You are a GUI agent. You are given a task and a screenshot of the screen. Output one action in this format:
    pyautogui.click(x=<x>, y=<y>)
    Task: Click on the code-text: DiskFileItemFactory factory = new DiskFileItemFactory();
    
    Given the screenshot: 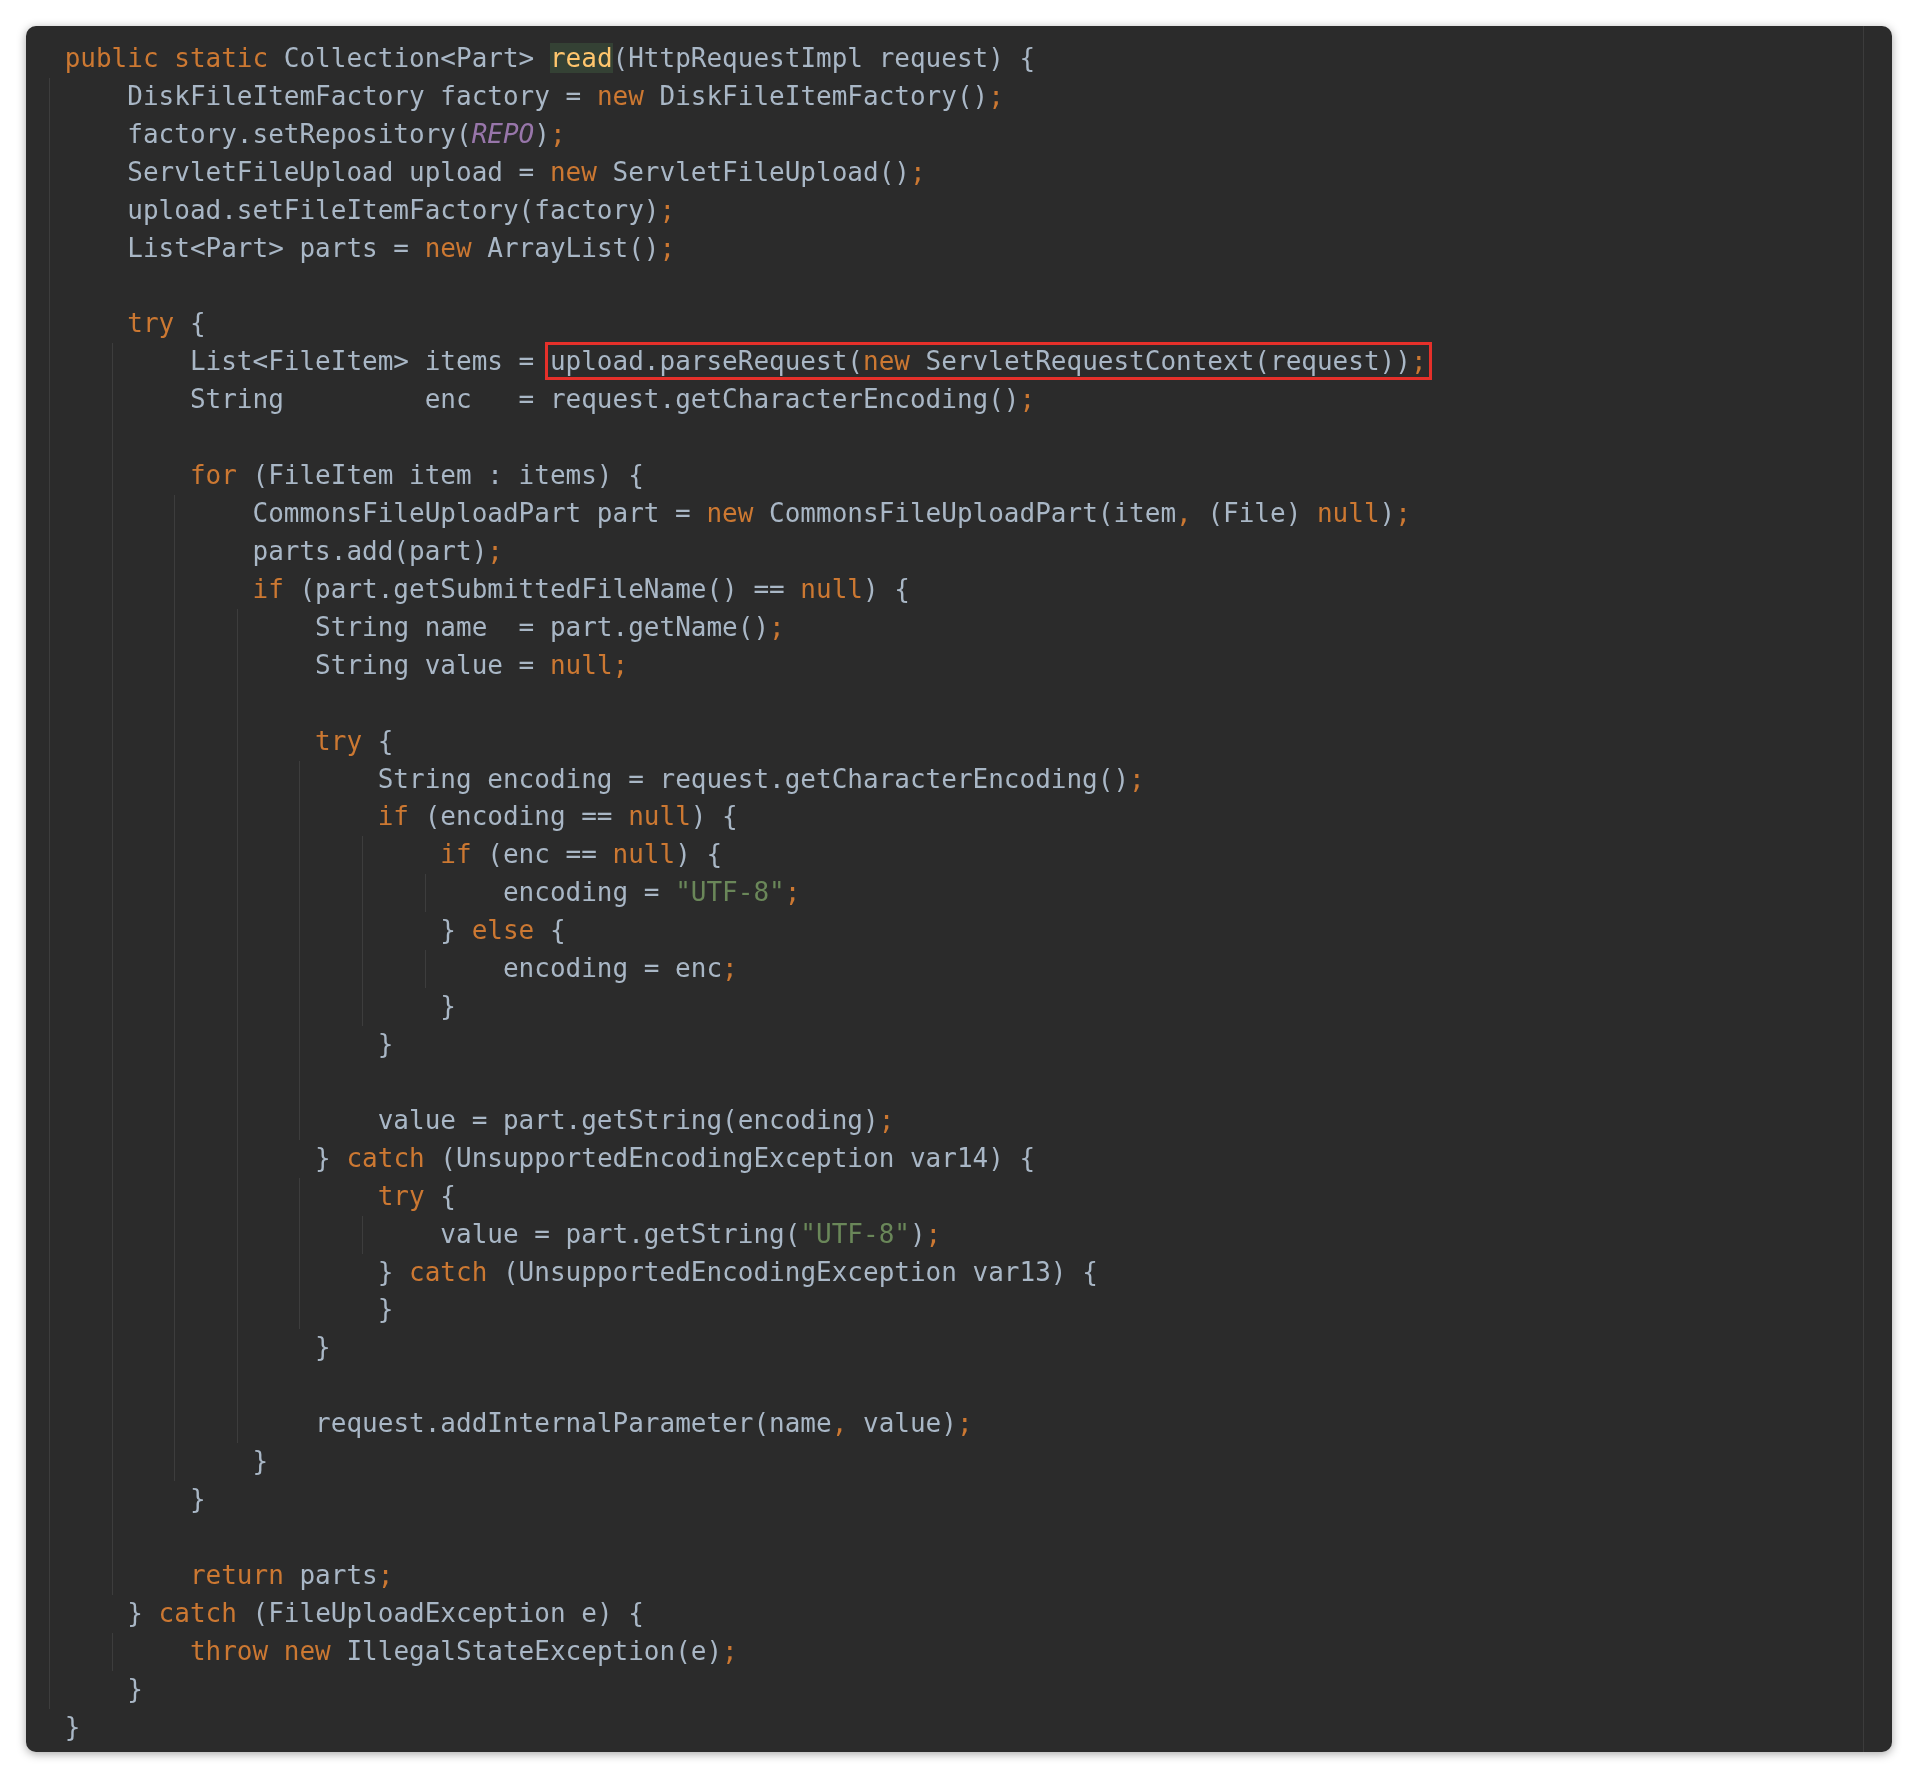 What is the action you would take?
    pyautogui.click(x=565, y=95)
    